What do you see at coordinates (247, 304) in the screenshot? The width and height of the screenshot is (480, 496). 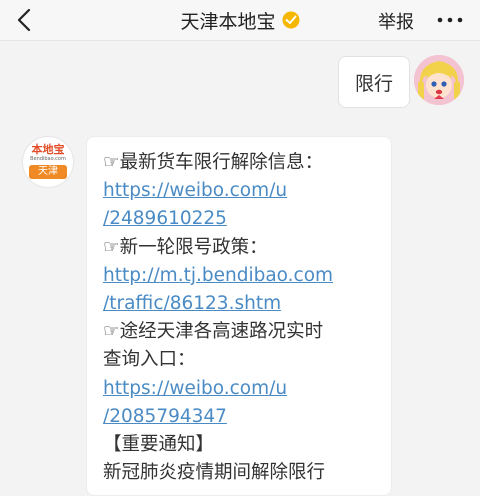 I see `policy-link-continued: /traffic/86123.shtm` at bounding box center [247, 304].